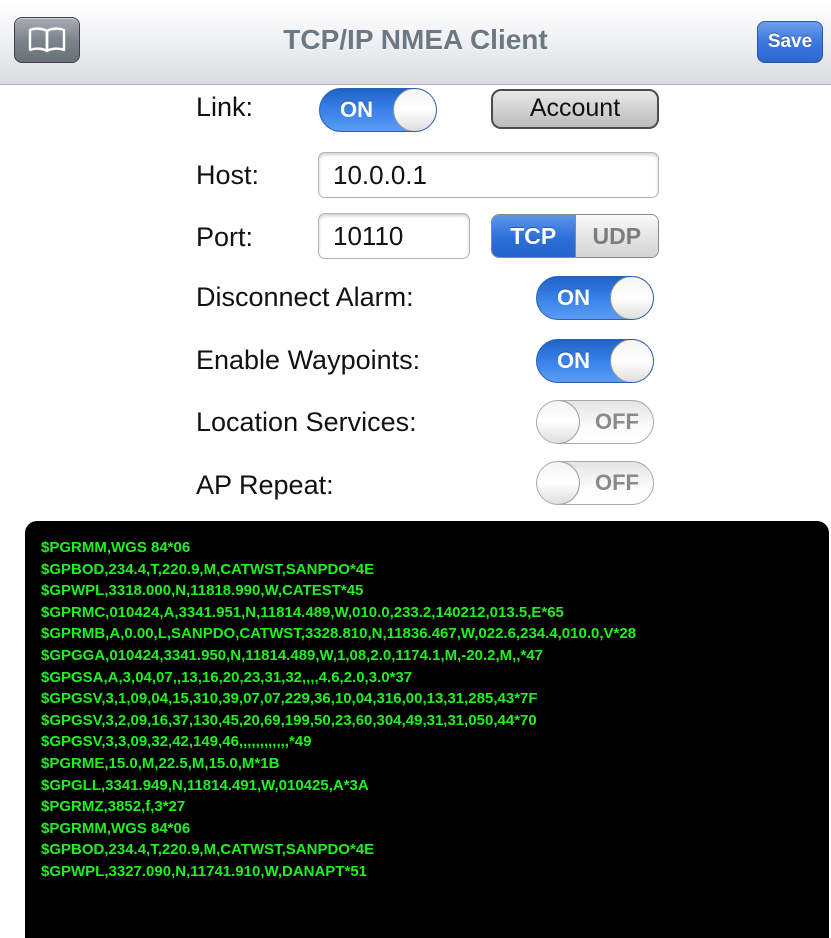 Image resolution: width=831 pixels, height=938 pixels. What do you see at coordinates (225, 107) in the screenshot?
I see `link-label: Link:` at bounding box center [225, 107].